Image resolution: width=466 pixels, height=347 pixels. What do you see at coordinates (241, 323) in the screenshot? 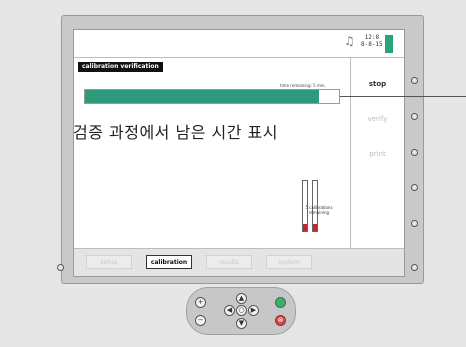
I see `arrow-down-icon: ▼` at bounding box center [241, 323].